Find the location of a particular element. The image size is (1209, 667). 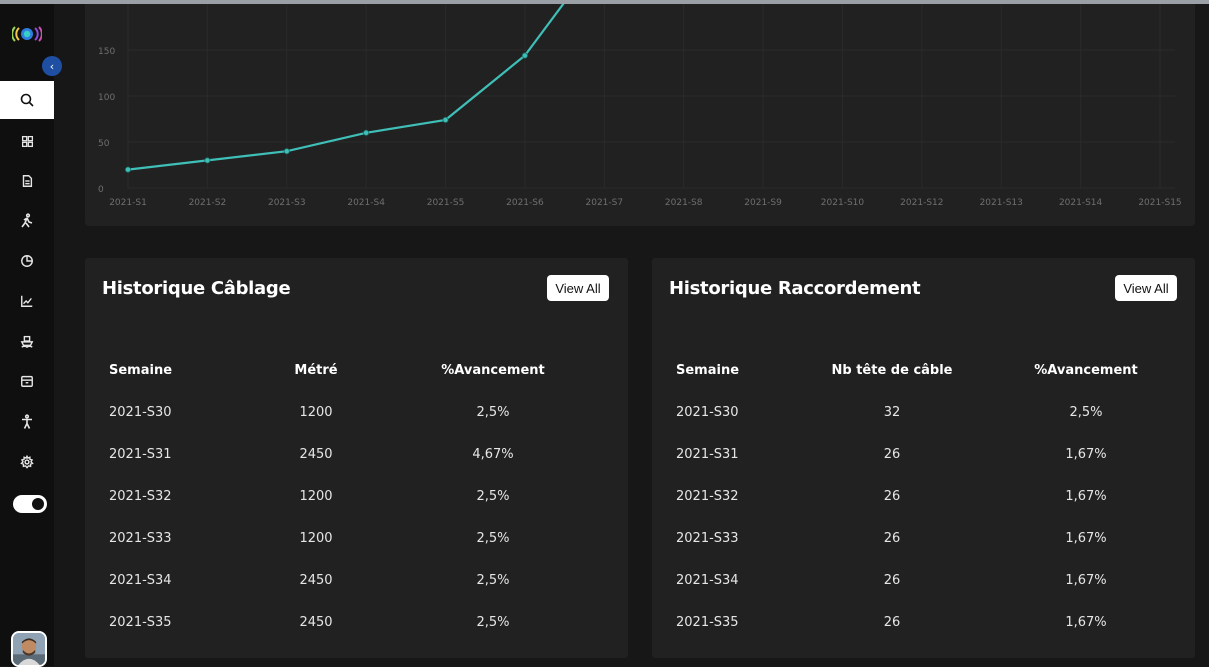

table-row: 2021-S30 1200 2,5% is located at coordinates (356, 415).